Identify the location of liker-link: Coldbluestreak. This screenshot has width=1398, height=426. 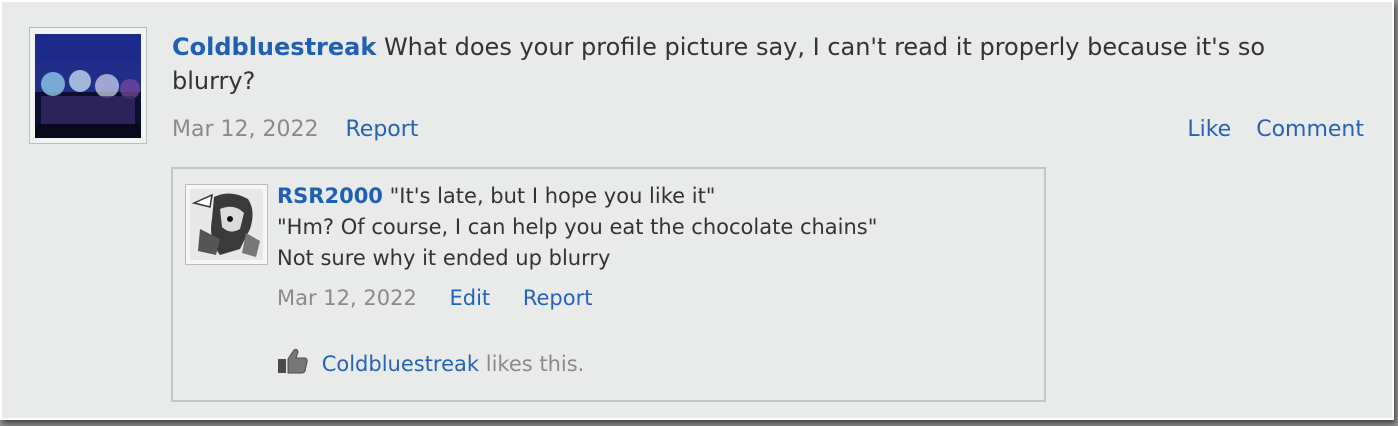
(400, 364).